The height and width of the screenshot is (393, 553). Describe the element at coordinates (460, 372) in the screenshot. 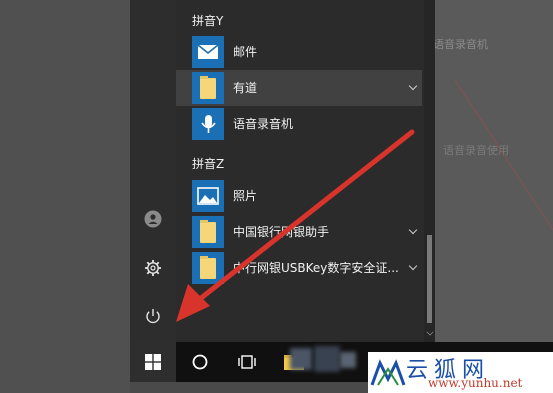

I see `watermark: 云狐网 www.yunhu.net` at that location.